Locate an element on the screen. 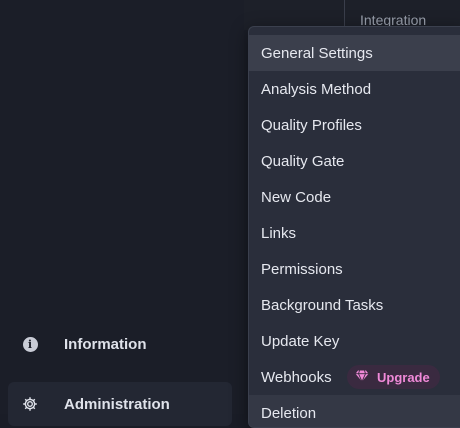 Image resolution: width=460 pixels, height=428 pixels. sidebar-item-information: i Information is located at coordinates (120, 344).